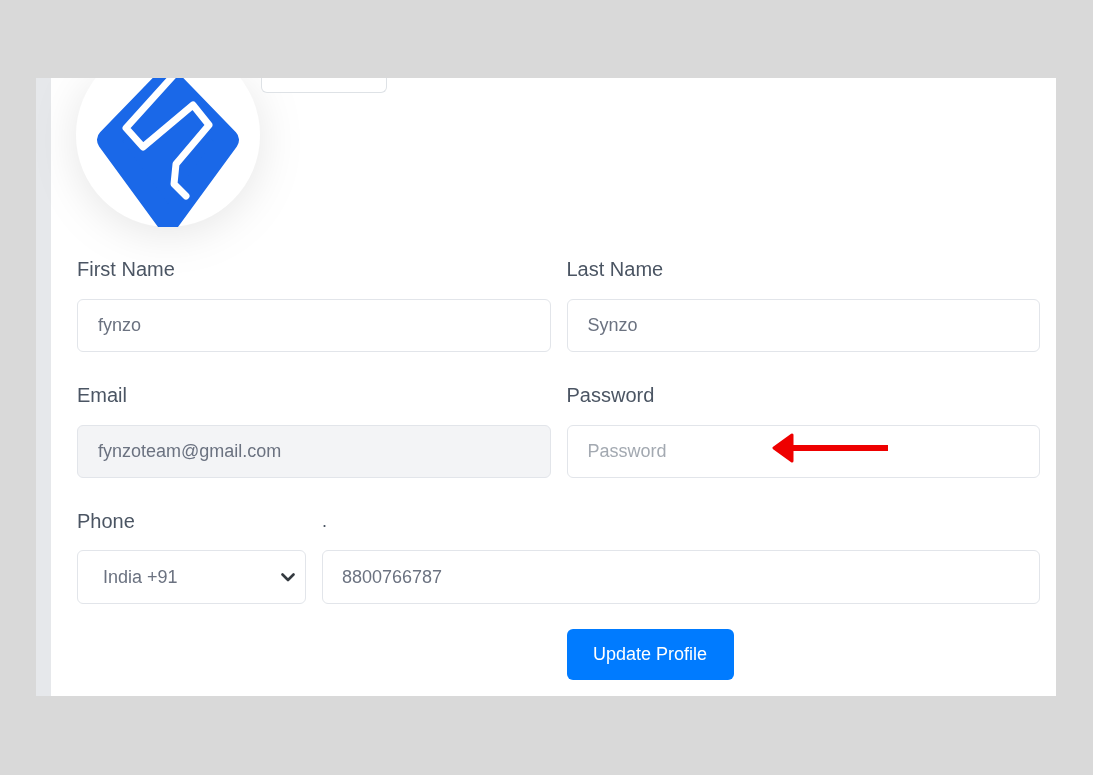  What do you see at coordinates (106, 521) in the screenshot?
I see `field-label: Phone` at bounding box center [106, 521].